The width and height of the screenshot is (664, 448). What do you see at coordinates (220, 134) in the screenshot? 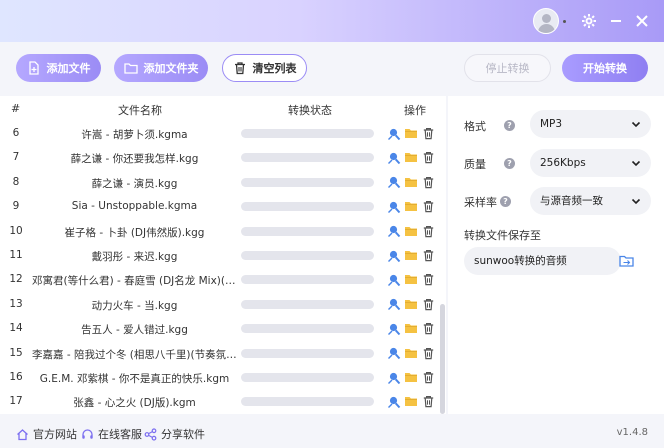
I see `table-row: 6 许嵩 - 胡萝卜须.kgma` at bounding box center [220, 134].